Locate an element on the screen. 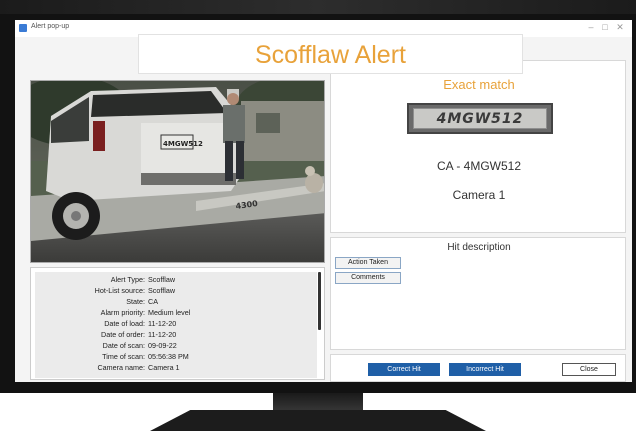 The width and height of the screenshot is (636, 431). detail-label: Camera name: is located at coordinates (121, 367).